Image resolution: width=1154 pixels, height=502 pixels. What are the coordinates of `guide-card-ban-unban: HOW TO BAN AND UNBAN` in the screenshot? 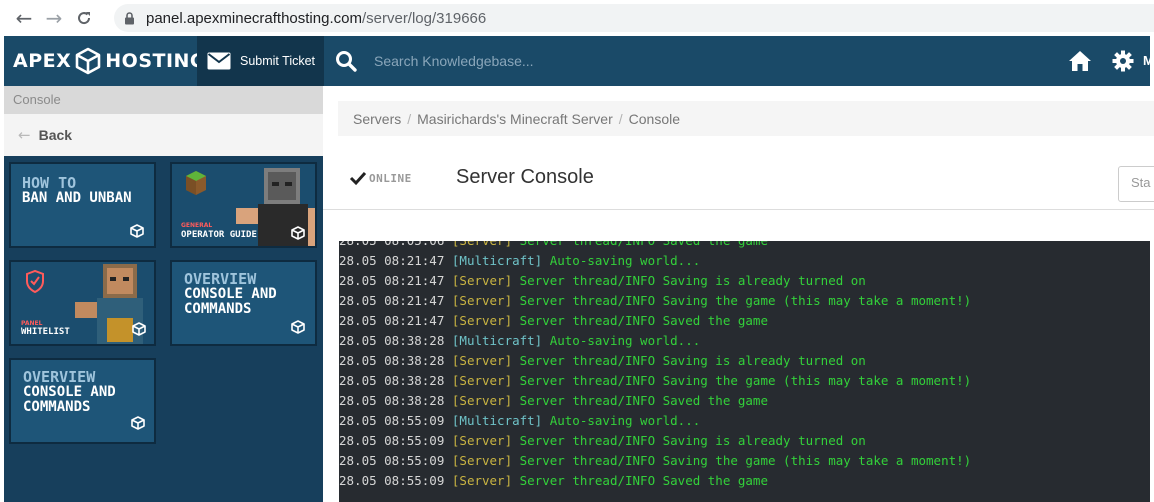 It's located at (82, 205).